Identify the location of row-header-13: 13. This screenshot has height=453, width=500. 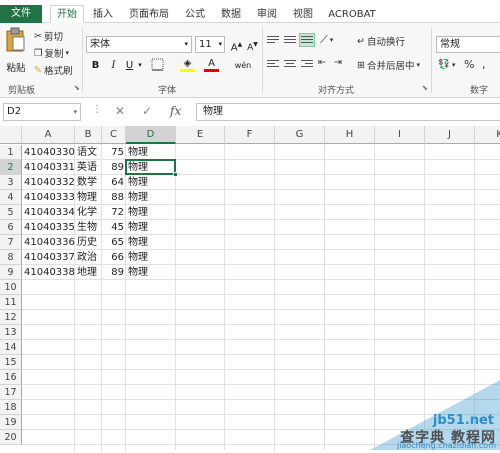
(11, 332).